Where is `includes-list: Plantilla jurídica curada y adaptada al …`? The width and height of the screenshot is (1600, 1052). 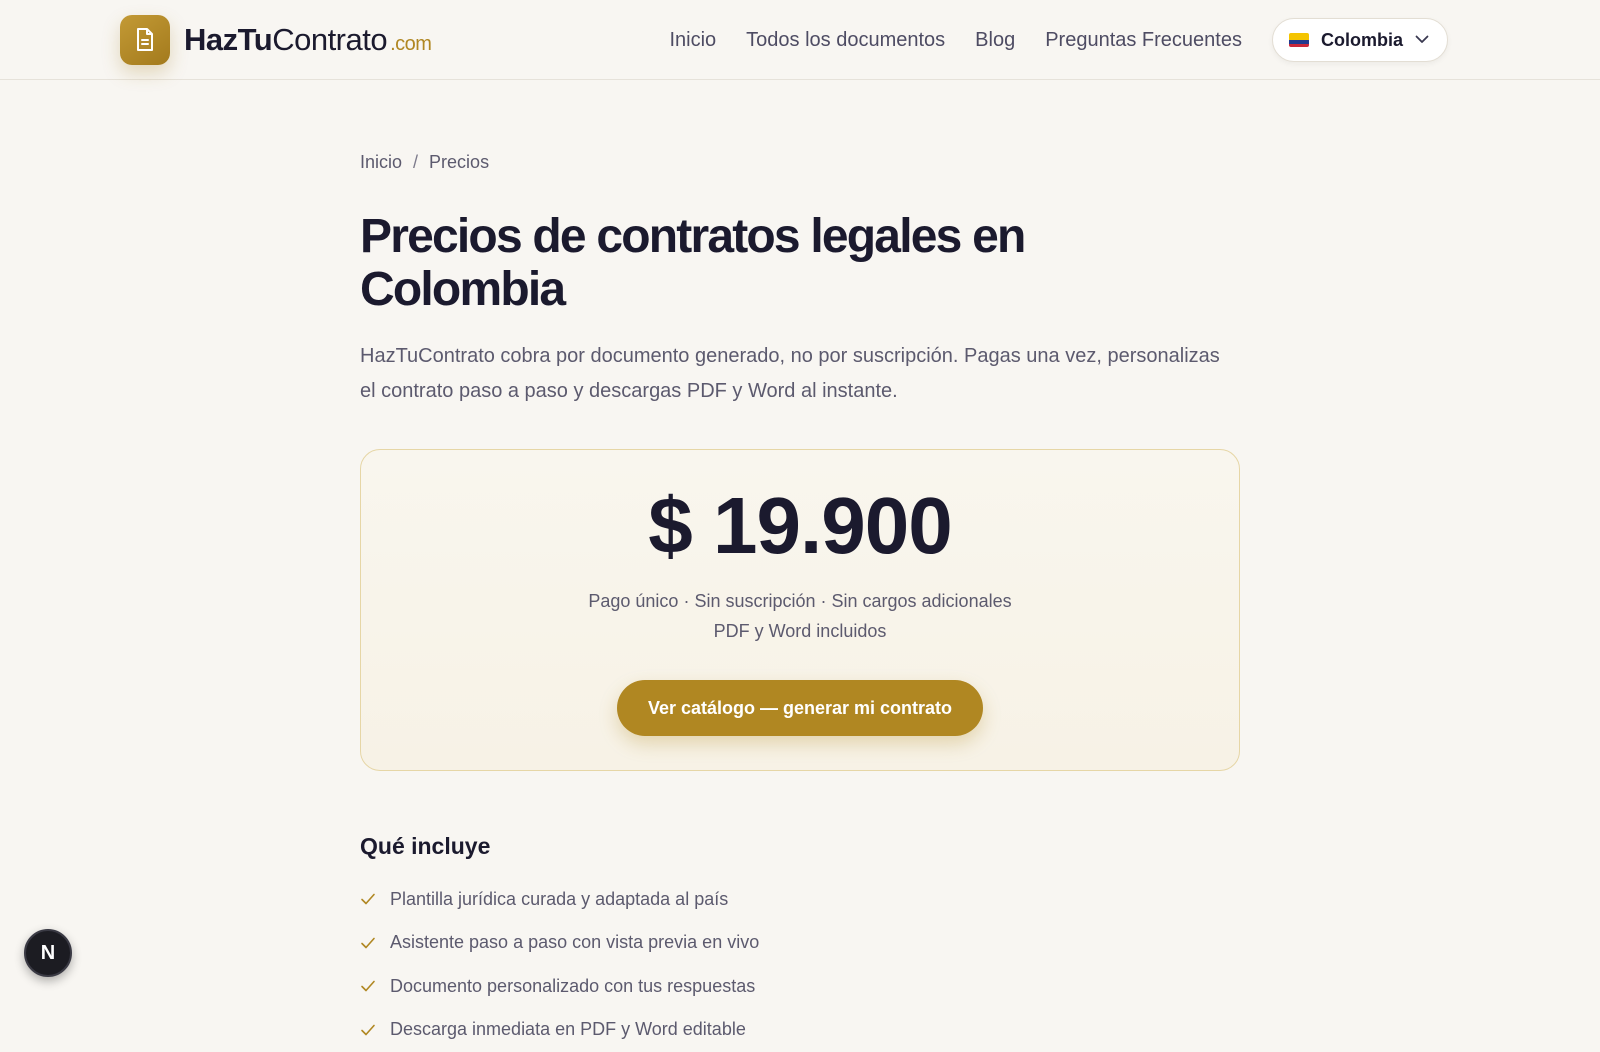
includes-list: Plantilla jurídica curada y adaptada al … is located at coordinates (800, 965).